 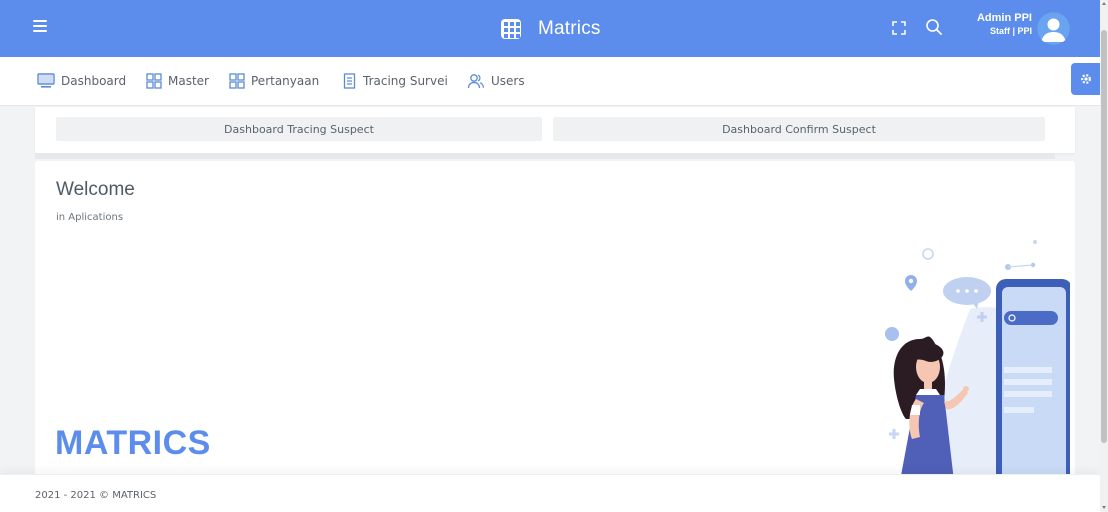 I want to click on grid-logo-icon, so click(x=511, y=29).